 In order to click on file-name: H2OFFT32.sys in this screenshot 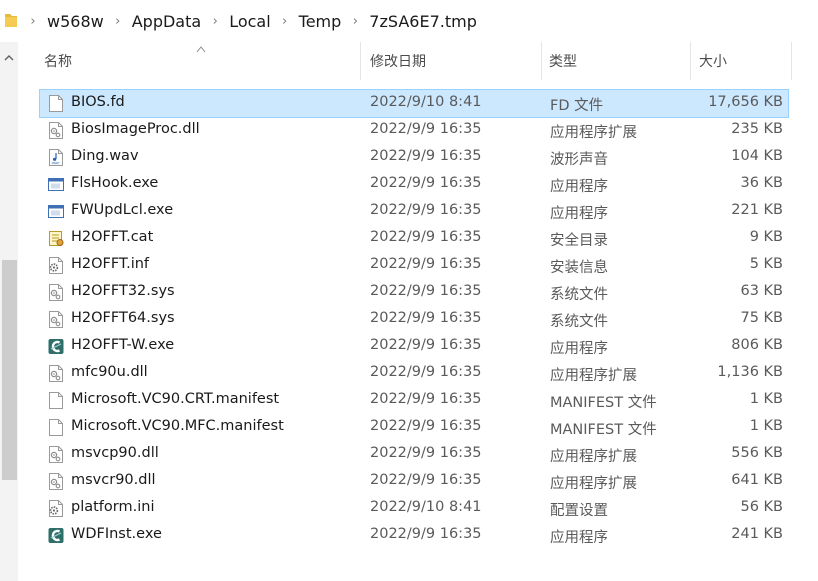, I will do `click(123, 291)`.